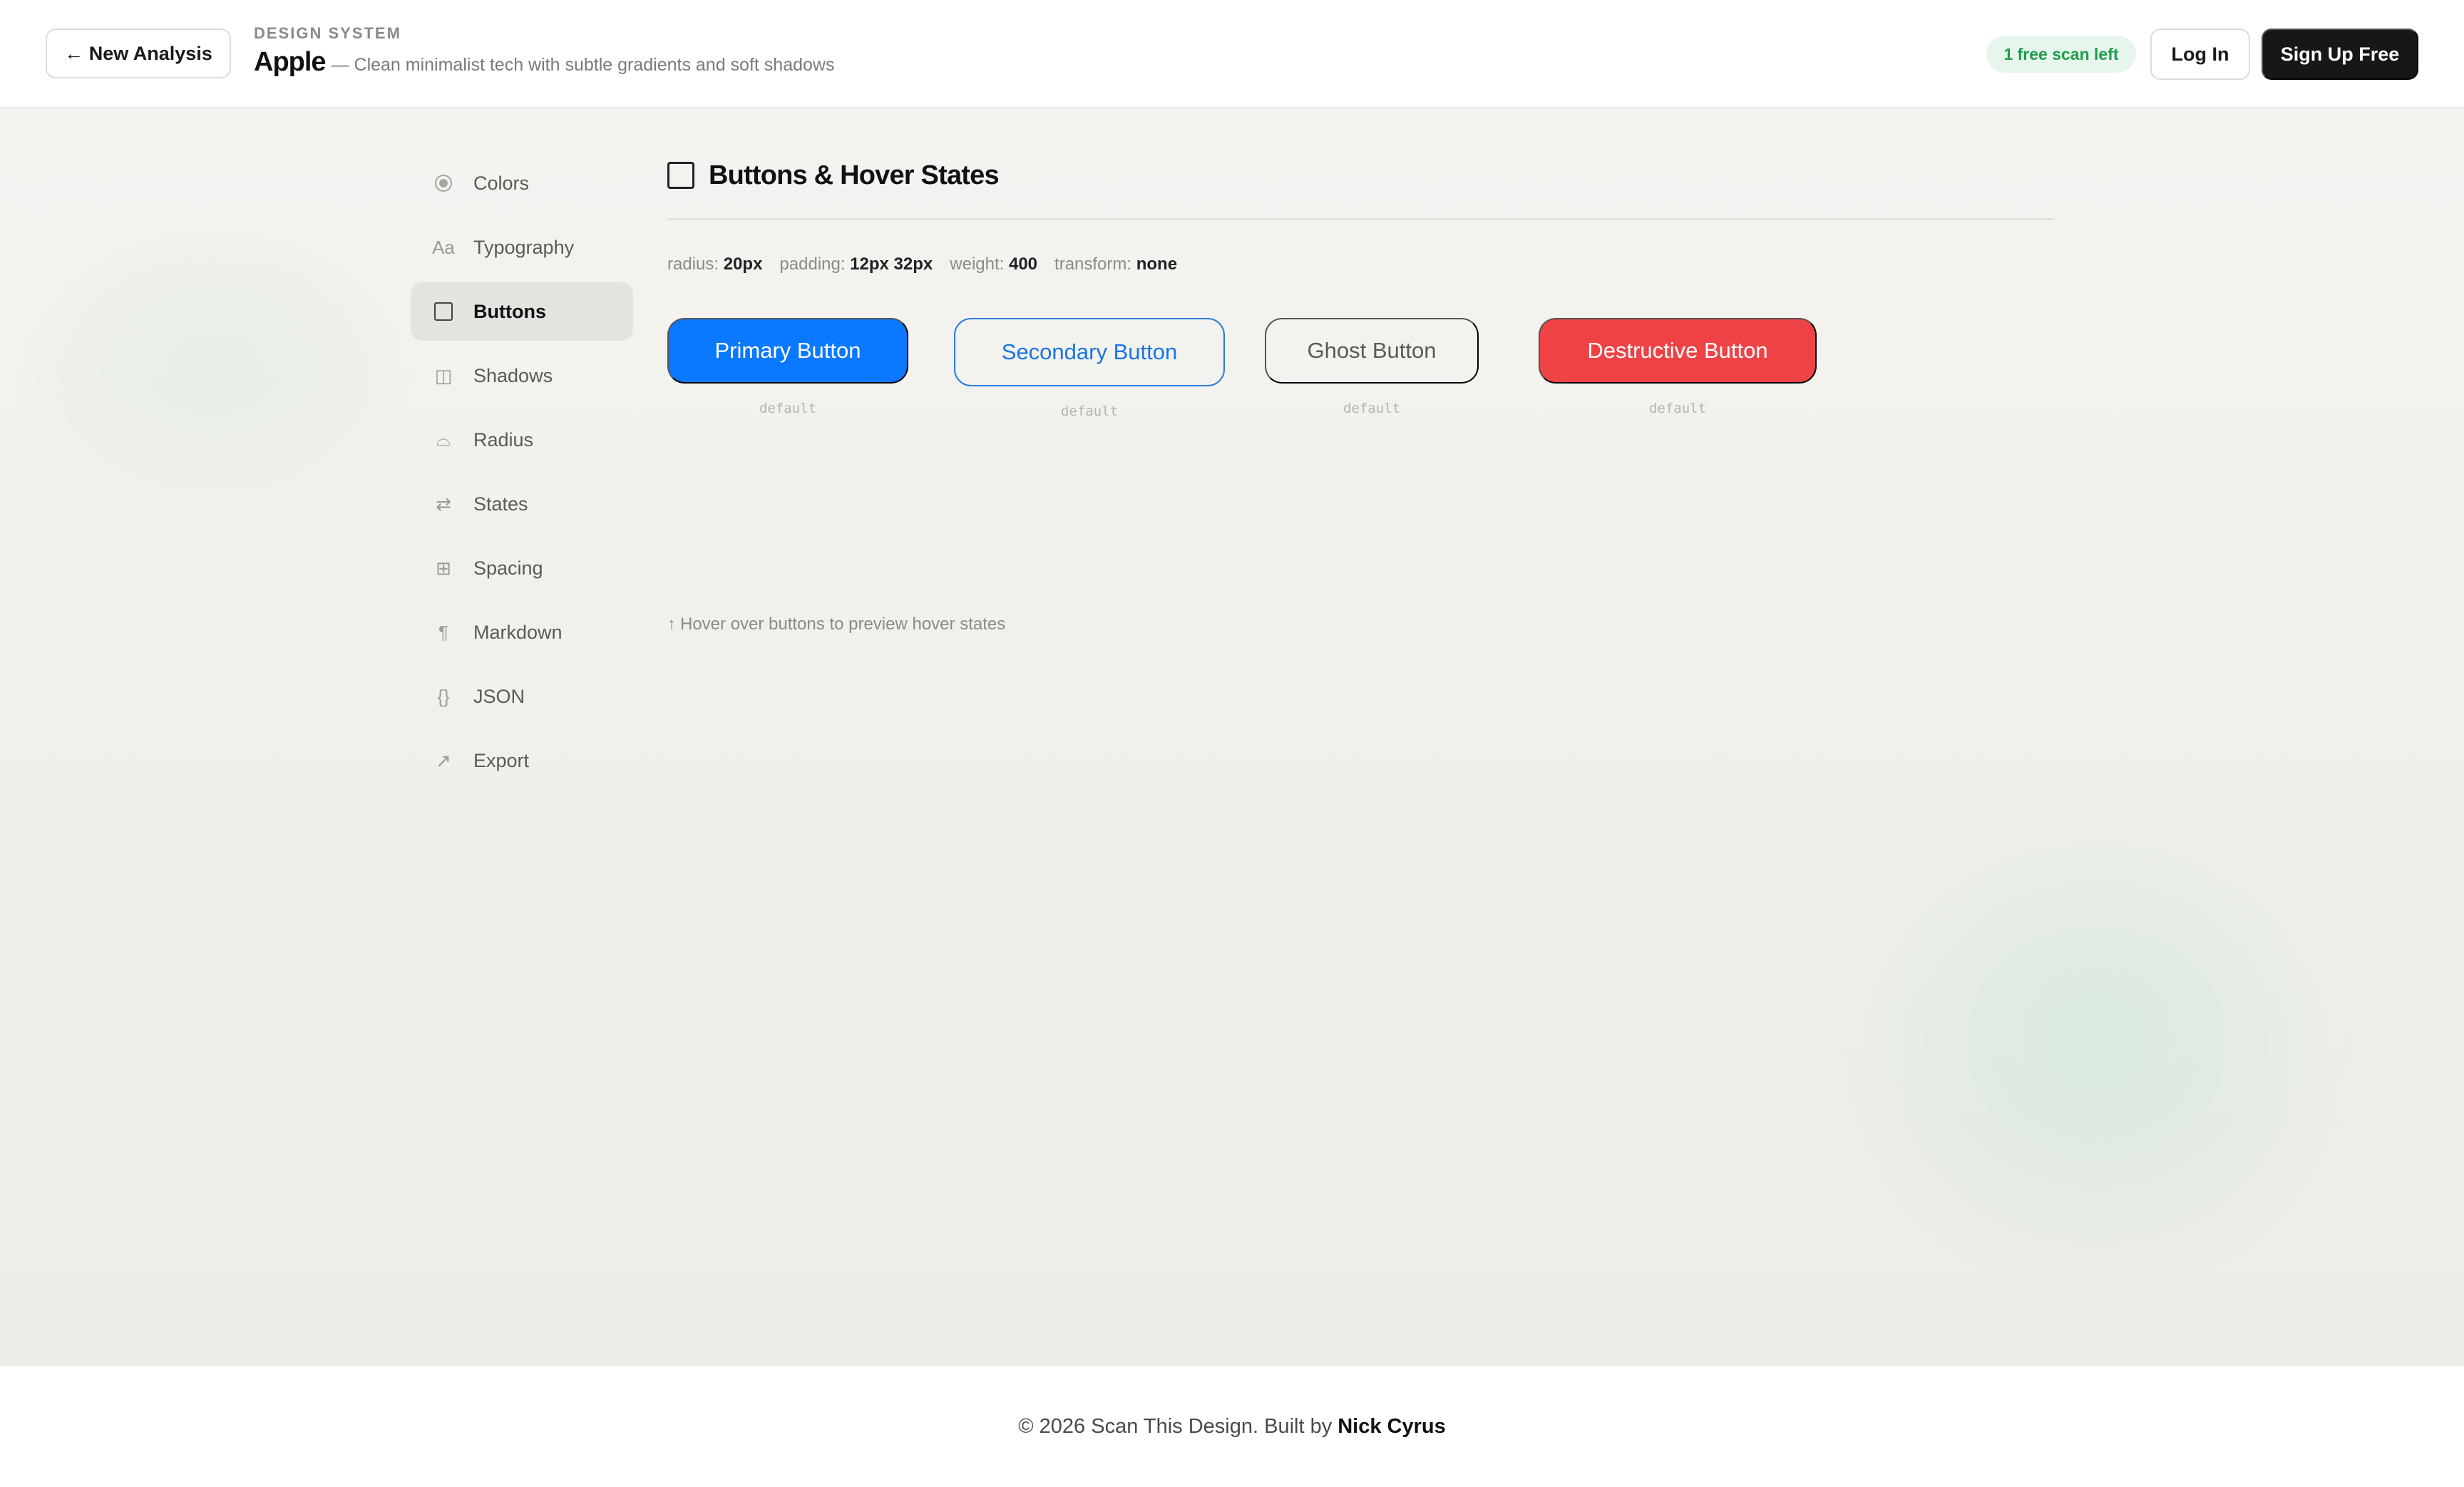 This screenshot has width=2464, height=1487. I want to click on section-header: Buttons & Hover States, so click(1360, 175).